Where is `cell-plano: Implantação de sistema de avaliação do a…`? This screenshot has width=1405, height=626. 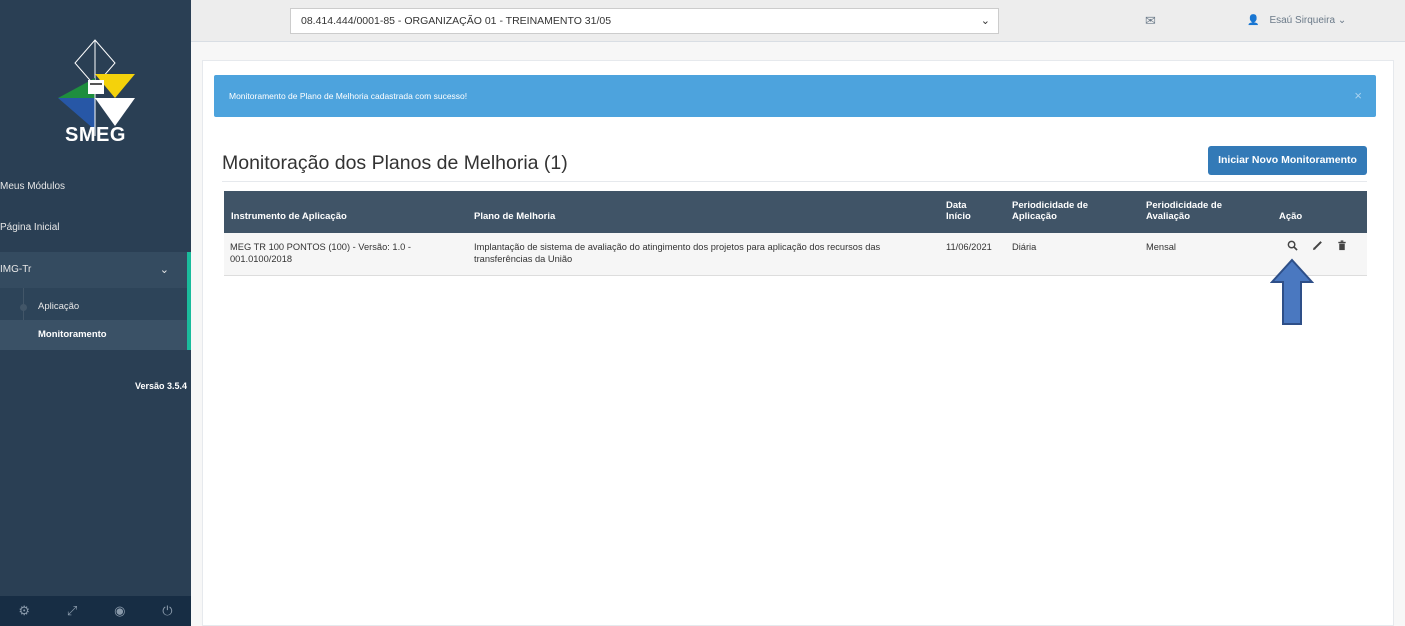 cell-plano: Implantação de sistema de avaliação do a… is located at coordinates (677, 253).